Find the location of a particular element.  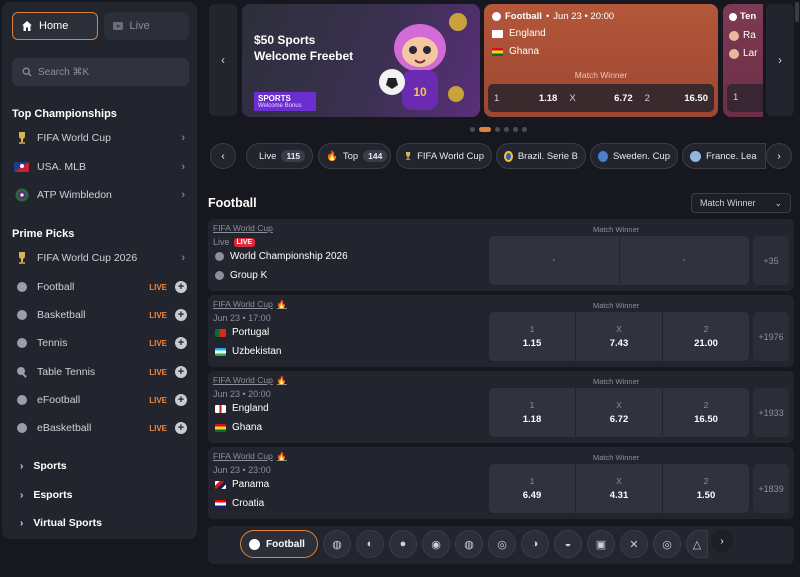

sport-tab-label: Football is located at coordinates (285, 544).